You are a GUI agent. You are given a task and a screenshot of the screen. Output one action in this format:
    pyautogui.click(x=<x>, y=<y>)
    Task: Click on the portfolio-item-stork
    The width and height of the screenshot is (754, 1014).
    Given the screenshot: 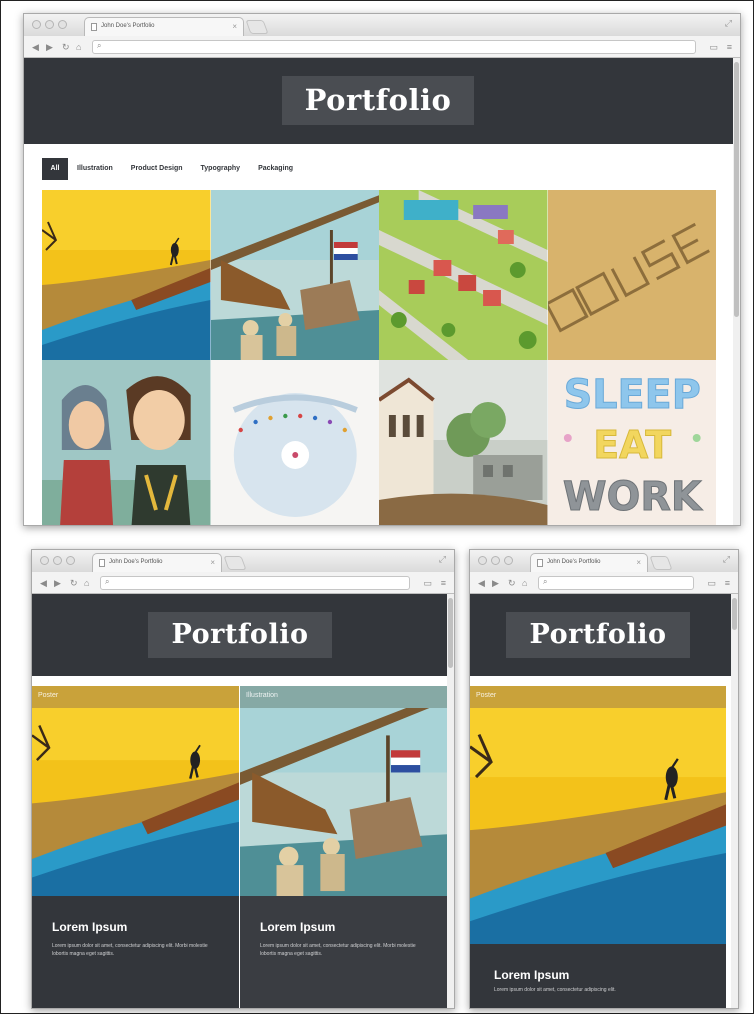 What is the action you would take?
    pyautogui.click(x=126, y=275)
    